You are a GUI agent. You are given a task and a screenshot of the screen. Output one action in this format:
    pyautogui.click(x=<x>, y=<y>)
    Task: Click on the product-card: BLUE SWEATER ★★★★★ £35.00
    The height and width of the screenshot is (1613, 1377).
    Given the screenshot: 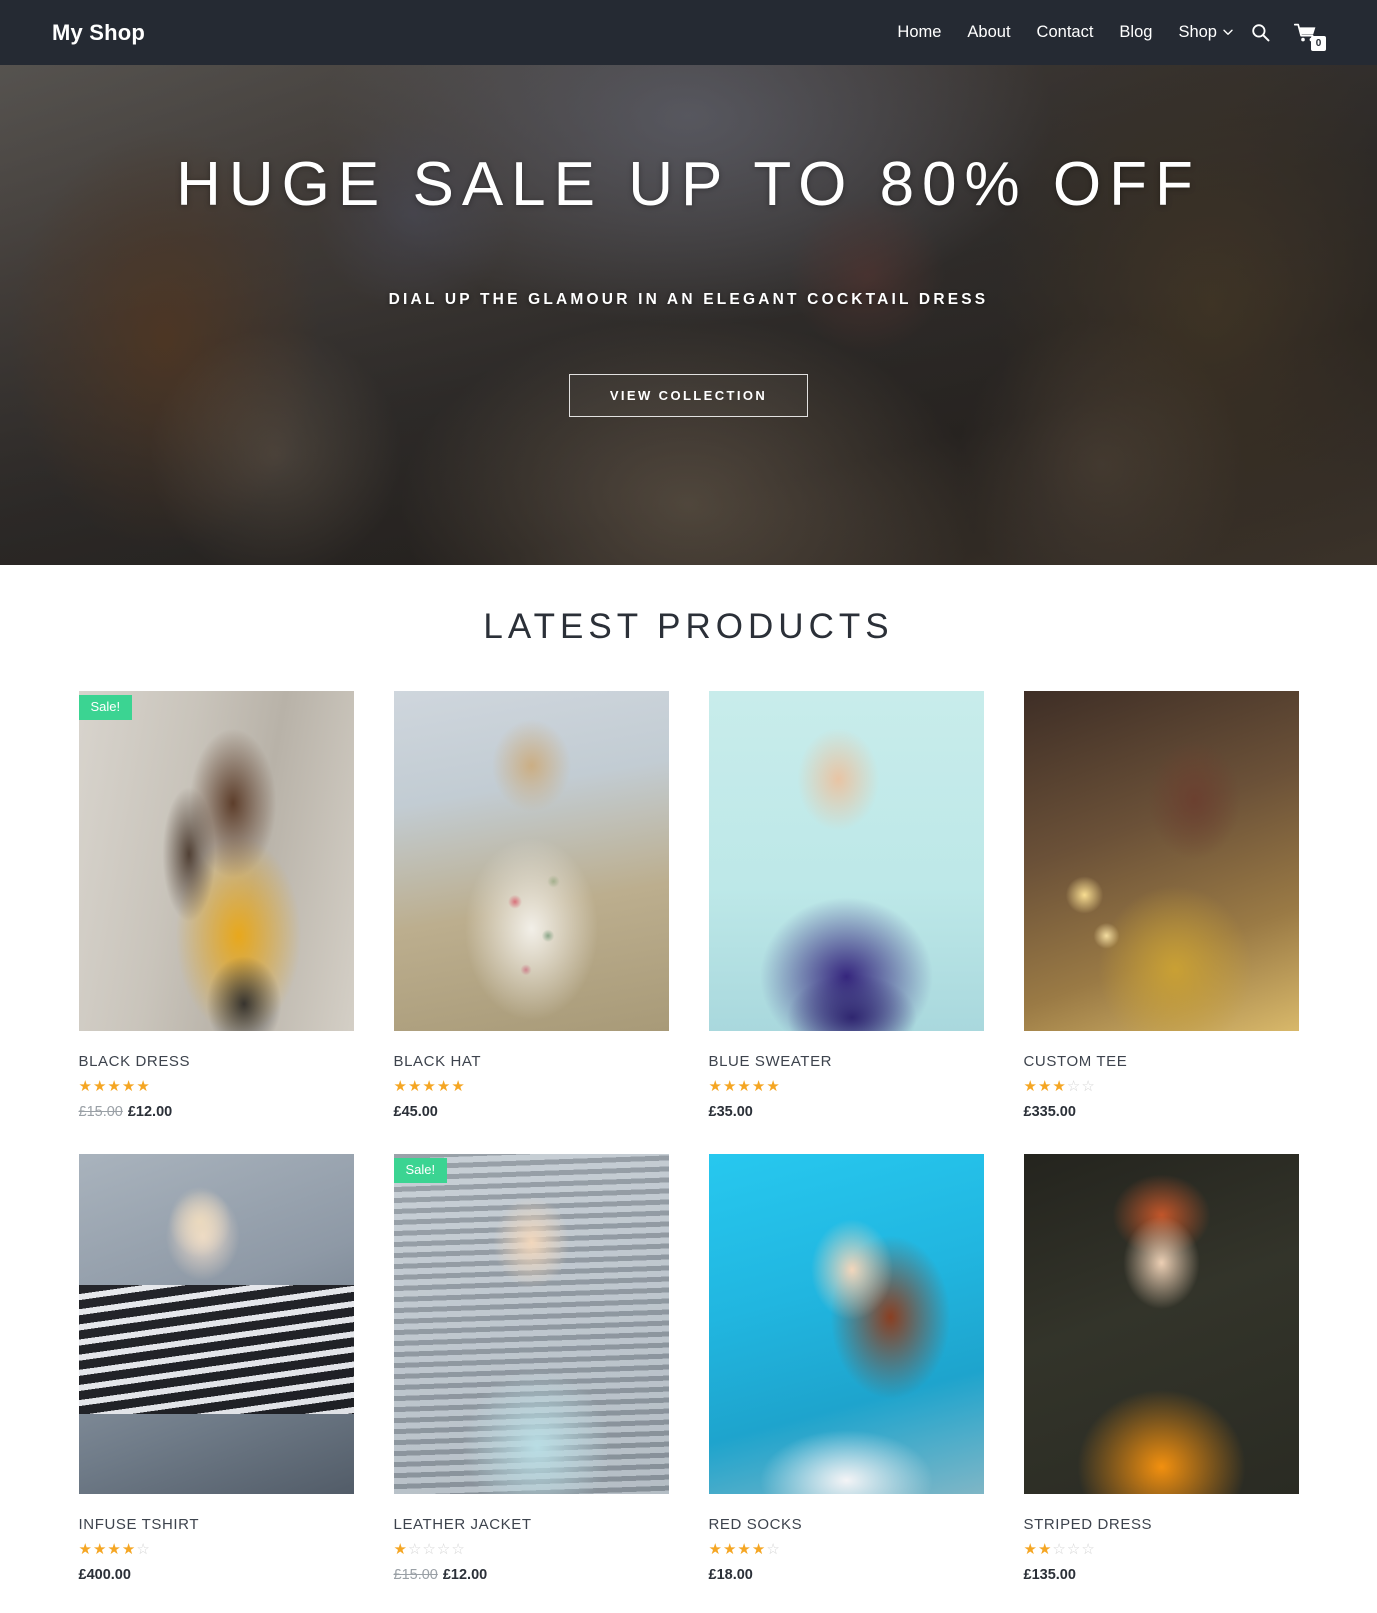 What is the action you would take?
    pyautogui.click(x=846, y=905)
    